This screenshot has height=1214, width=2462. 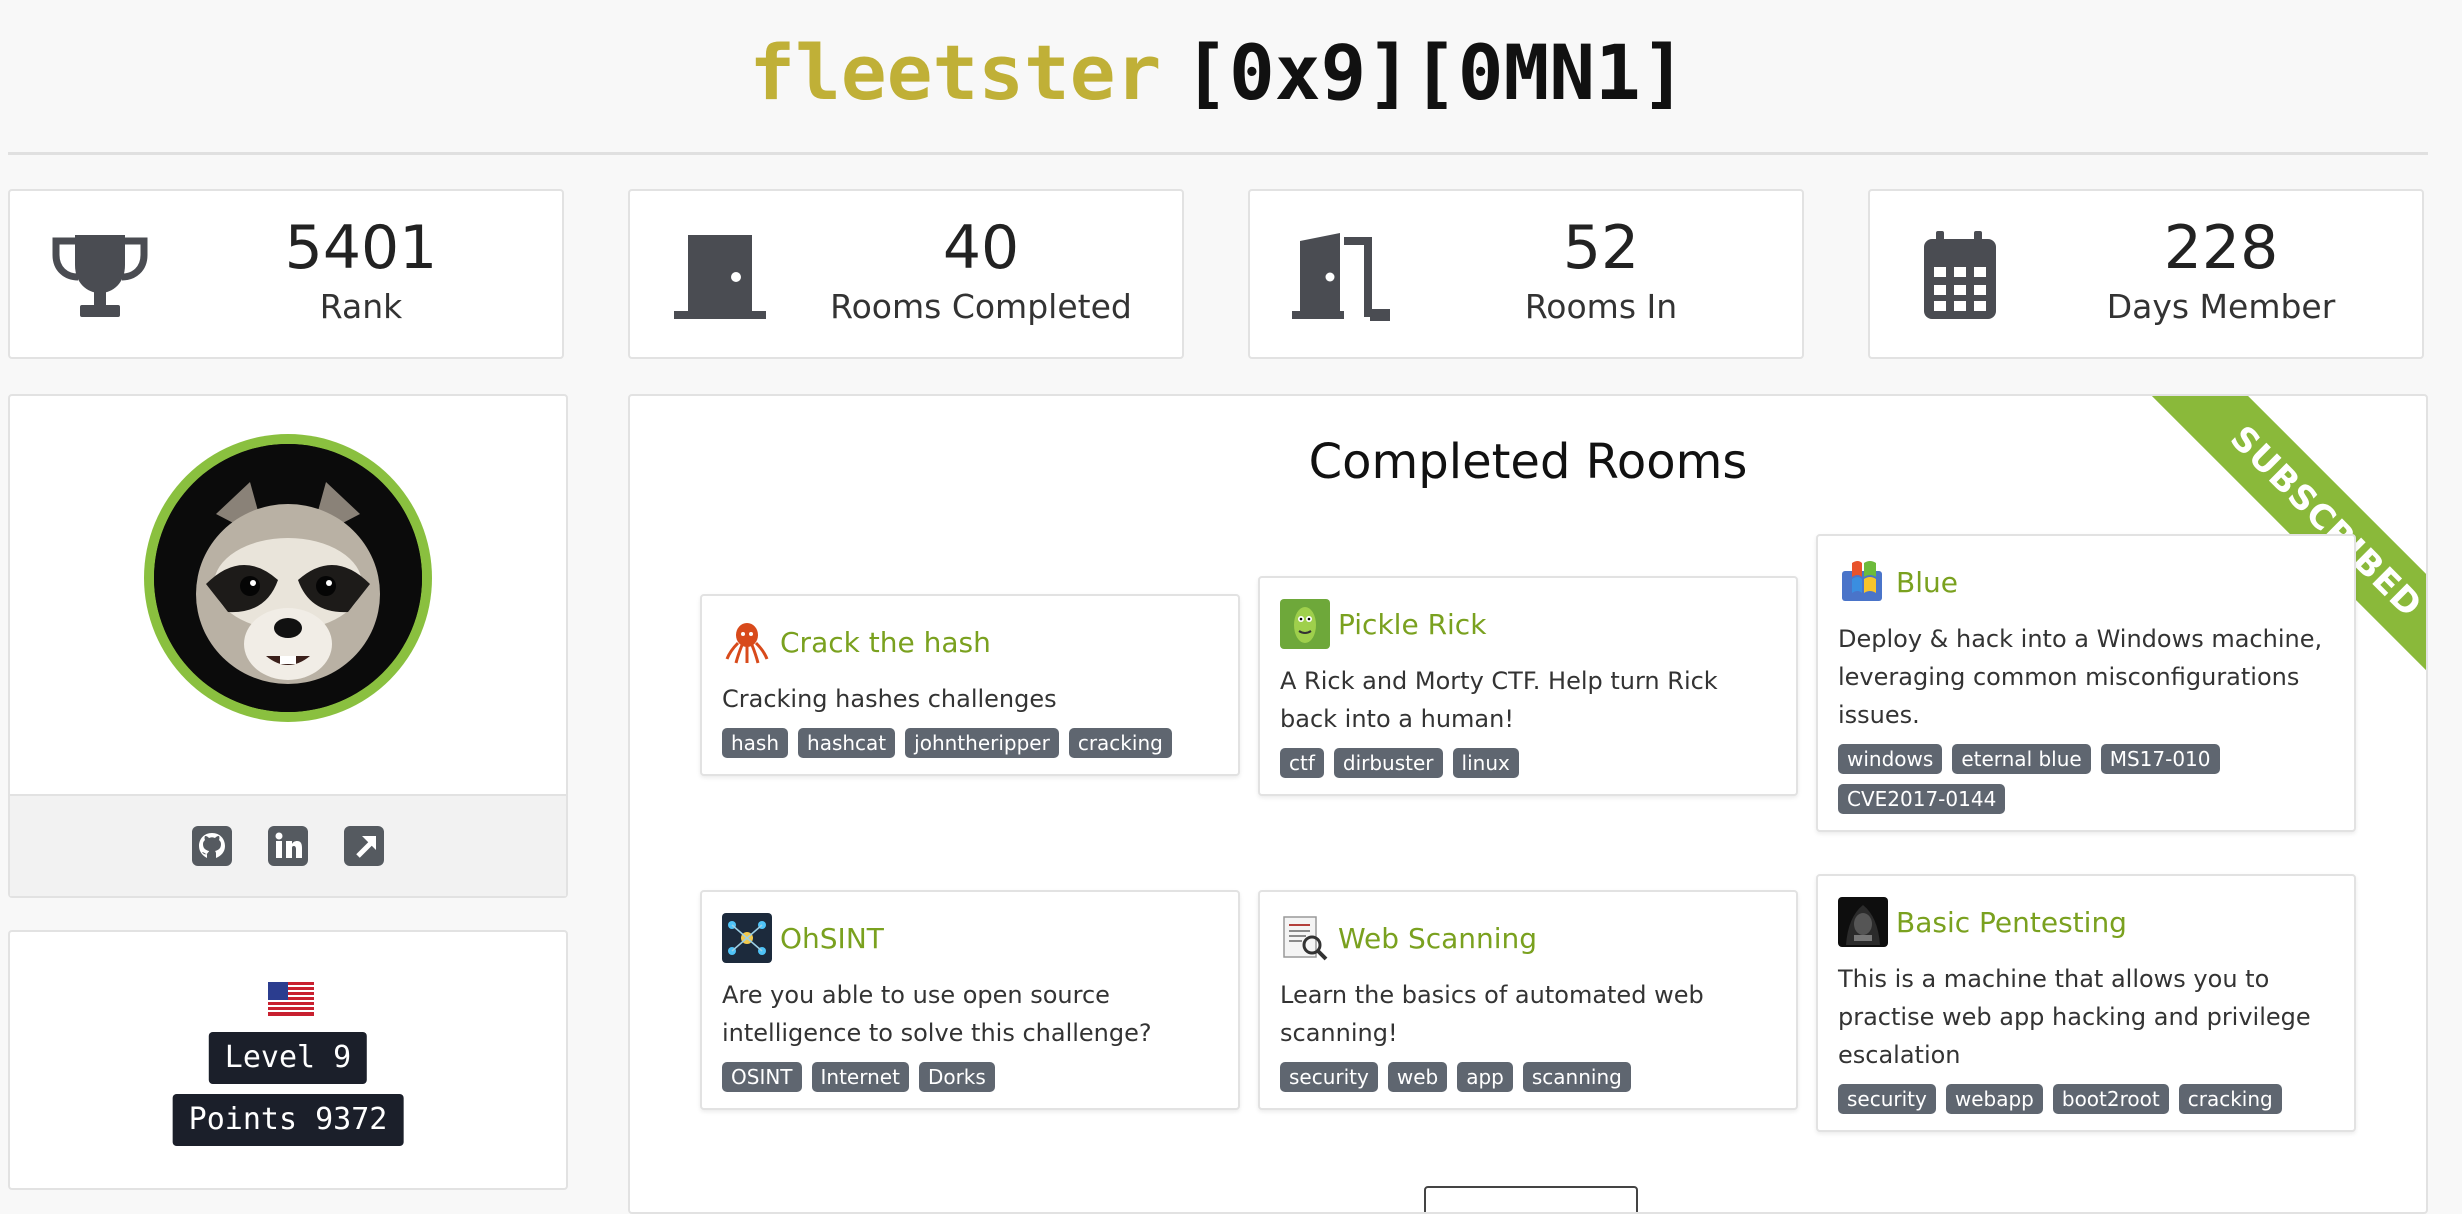 I want to click on github-icon, so click(x=212, y=846).